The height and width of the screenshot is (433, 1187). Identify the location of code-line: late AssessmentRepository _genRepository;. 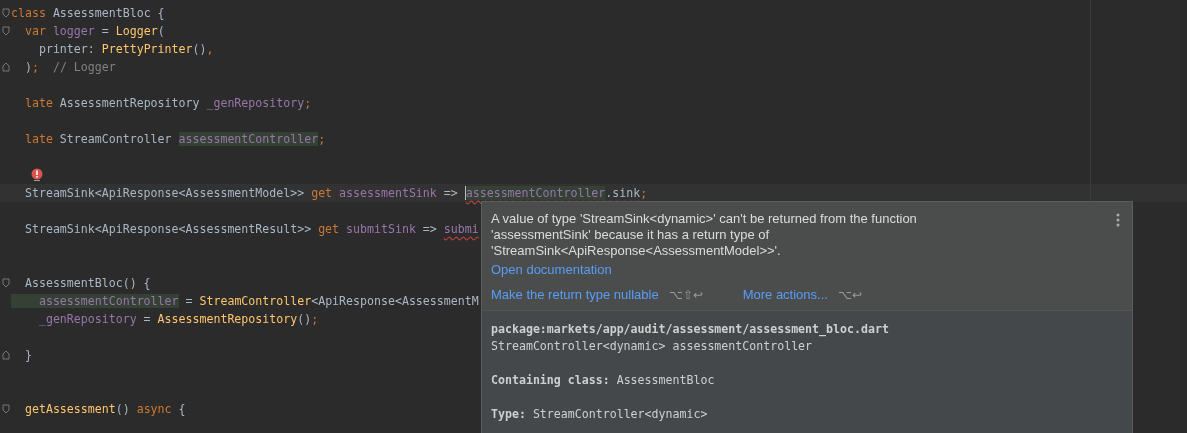
(167, 103).